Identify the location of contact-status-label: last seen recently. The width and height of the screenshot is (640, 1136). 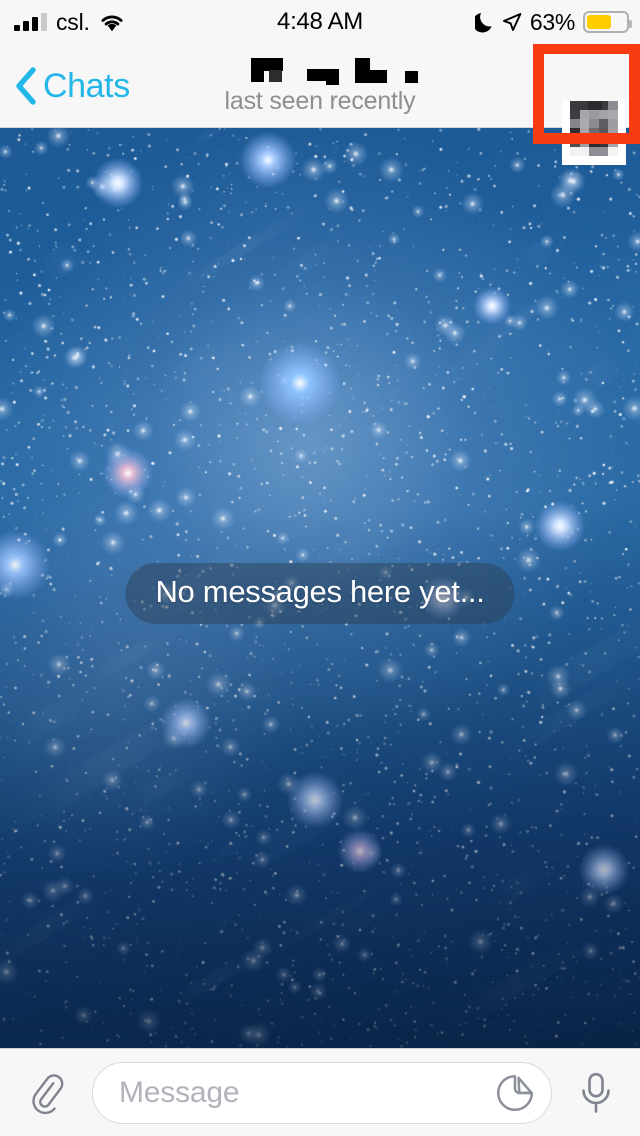
(320, 101).